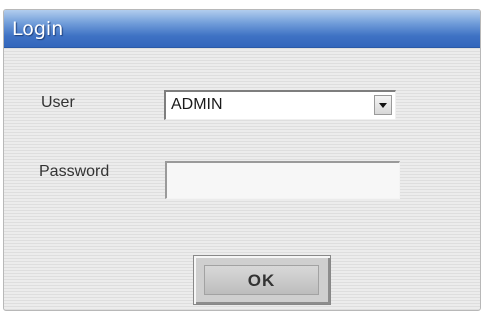 The height and width of the screenshot is (315, 485). Describe the element at coordinates (38, 29) in the screenshot. I see `window-title: Login` at that location.